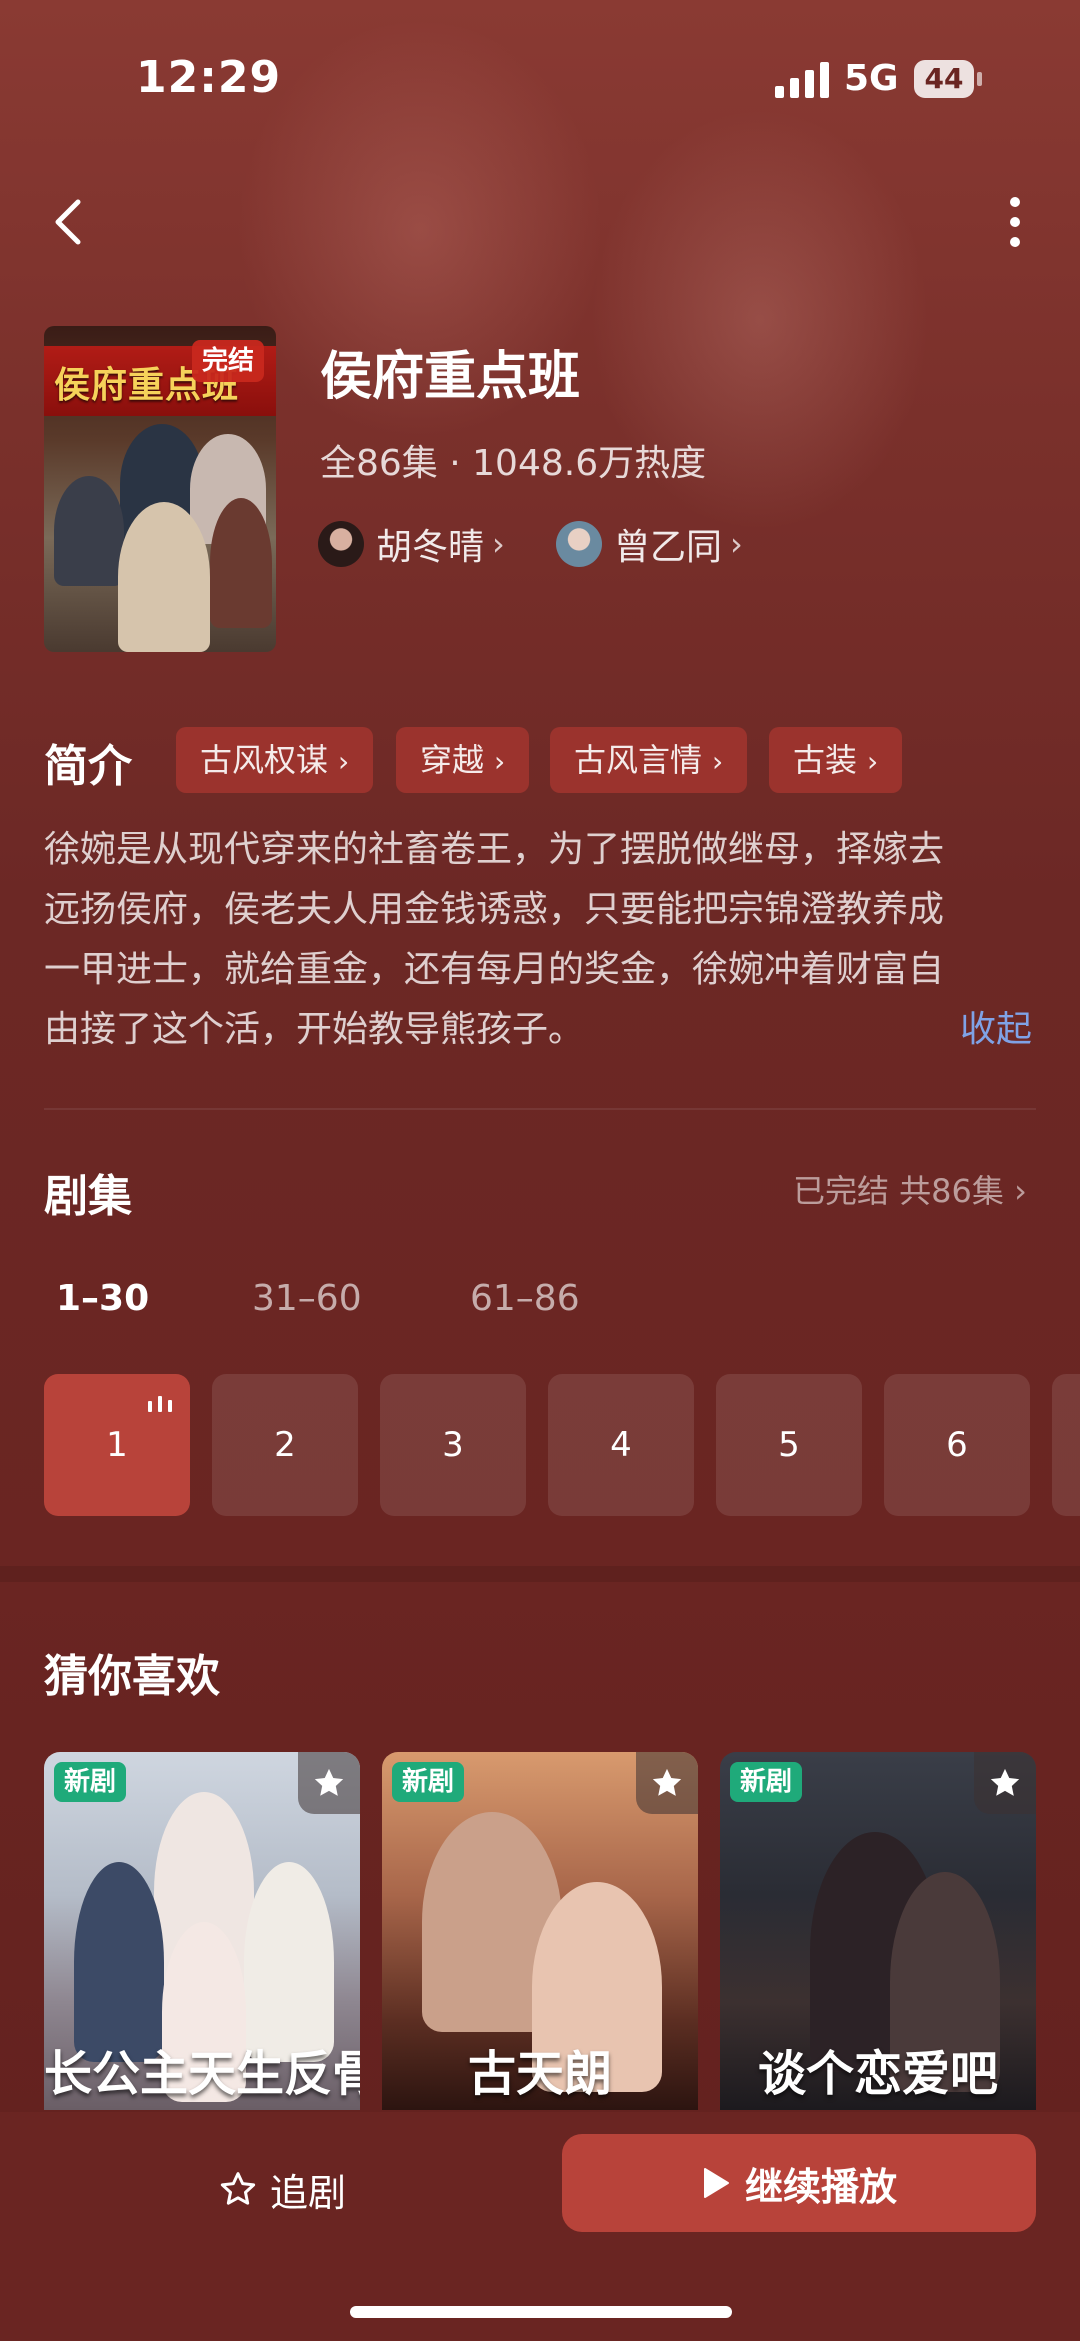 The image size is (1080, 2341). What do you see at coordinates (450, 377) in the screenshot?
I see `show-title: 侯府重点班` at bounding box center [450, 377].